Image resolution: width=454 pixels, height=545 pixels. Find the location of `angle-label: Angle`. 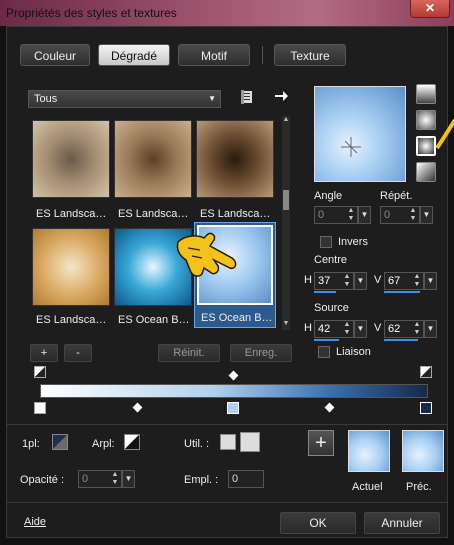

angle-label: Angle is located at coordinates (328, 196).